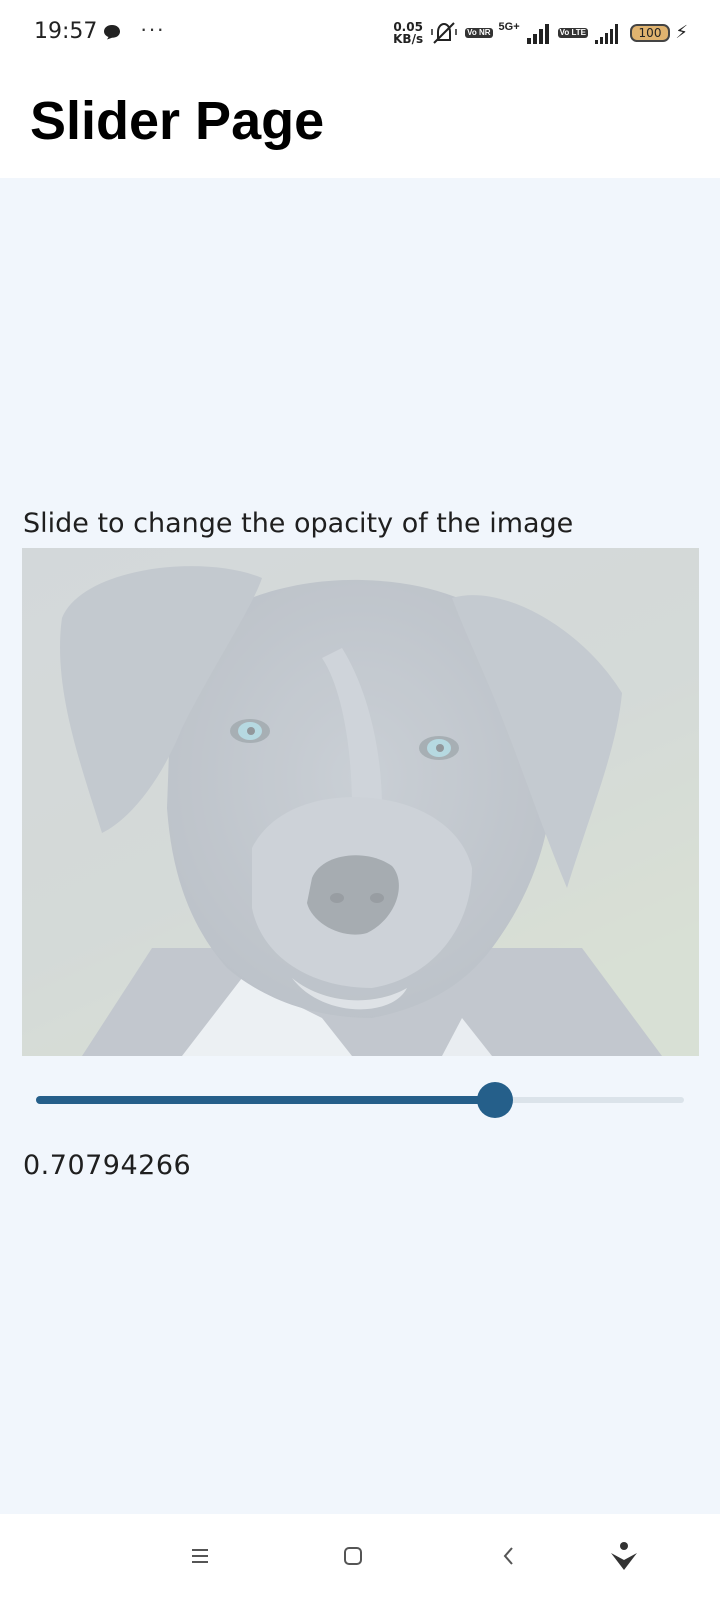  I want to click on network-speed-unit: KB/s, so click(408, 39).